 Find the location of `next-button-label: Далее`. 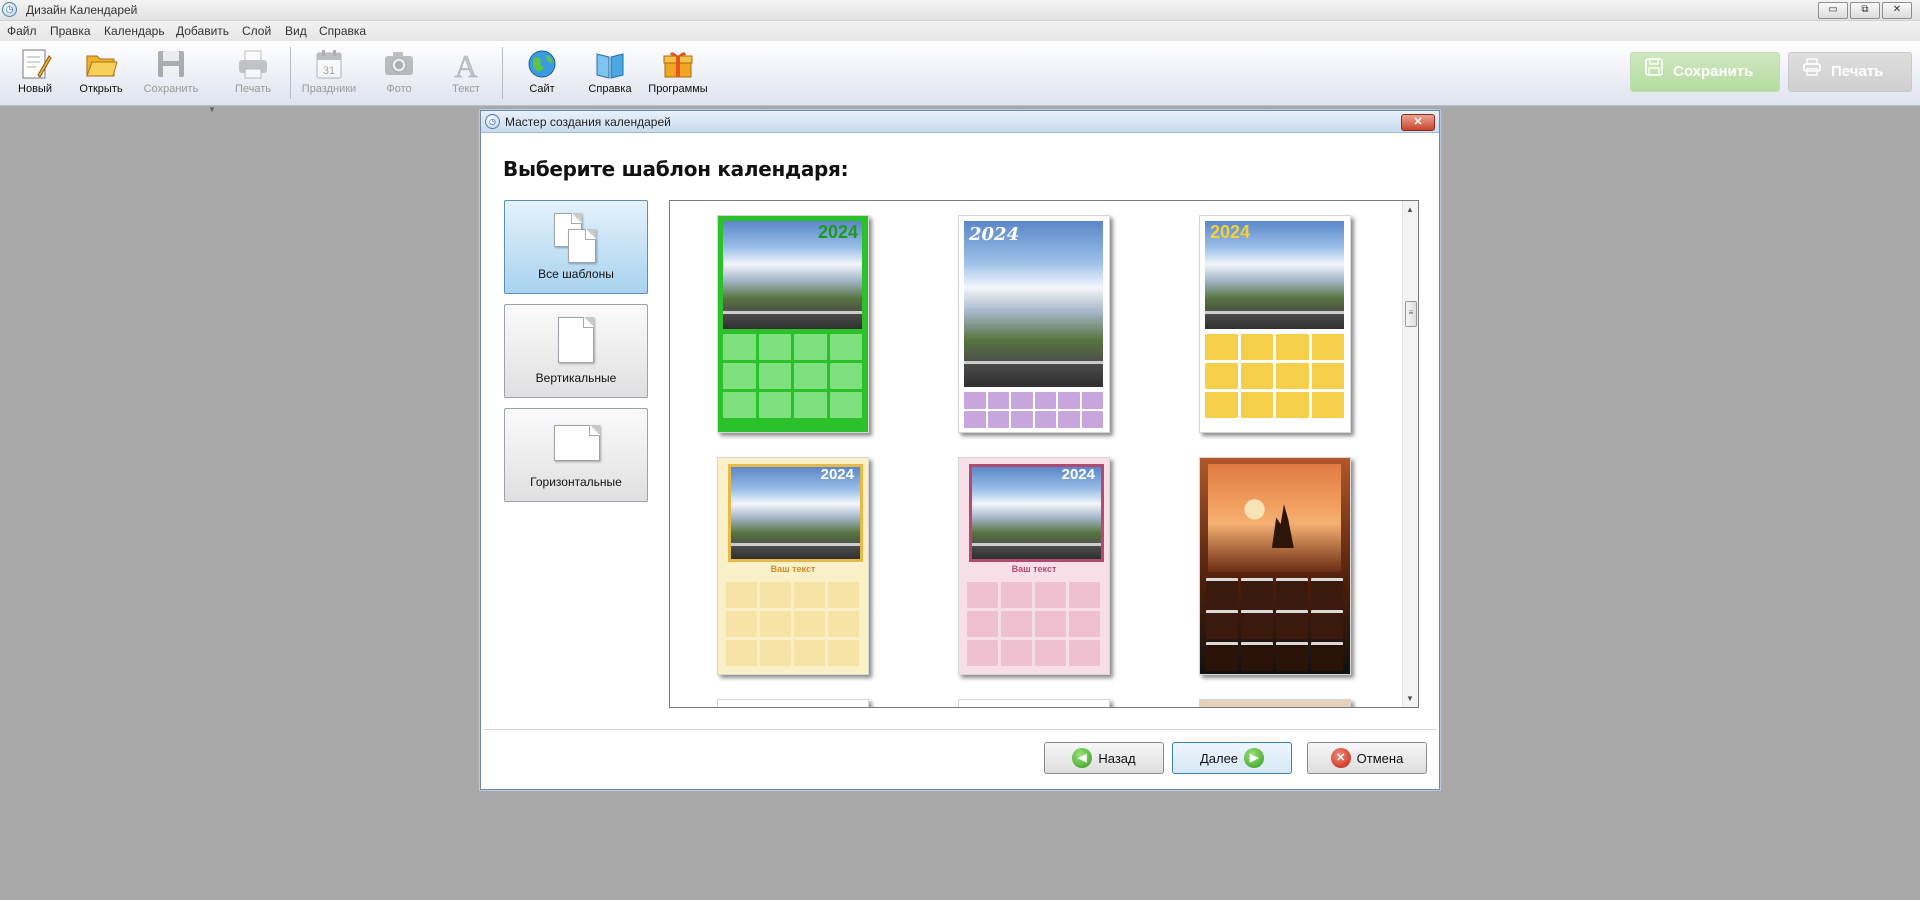

next-button-label: Далее is located at coordinates (1219, 758).